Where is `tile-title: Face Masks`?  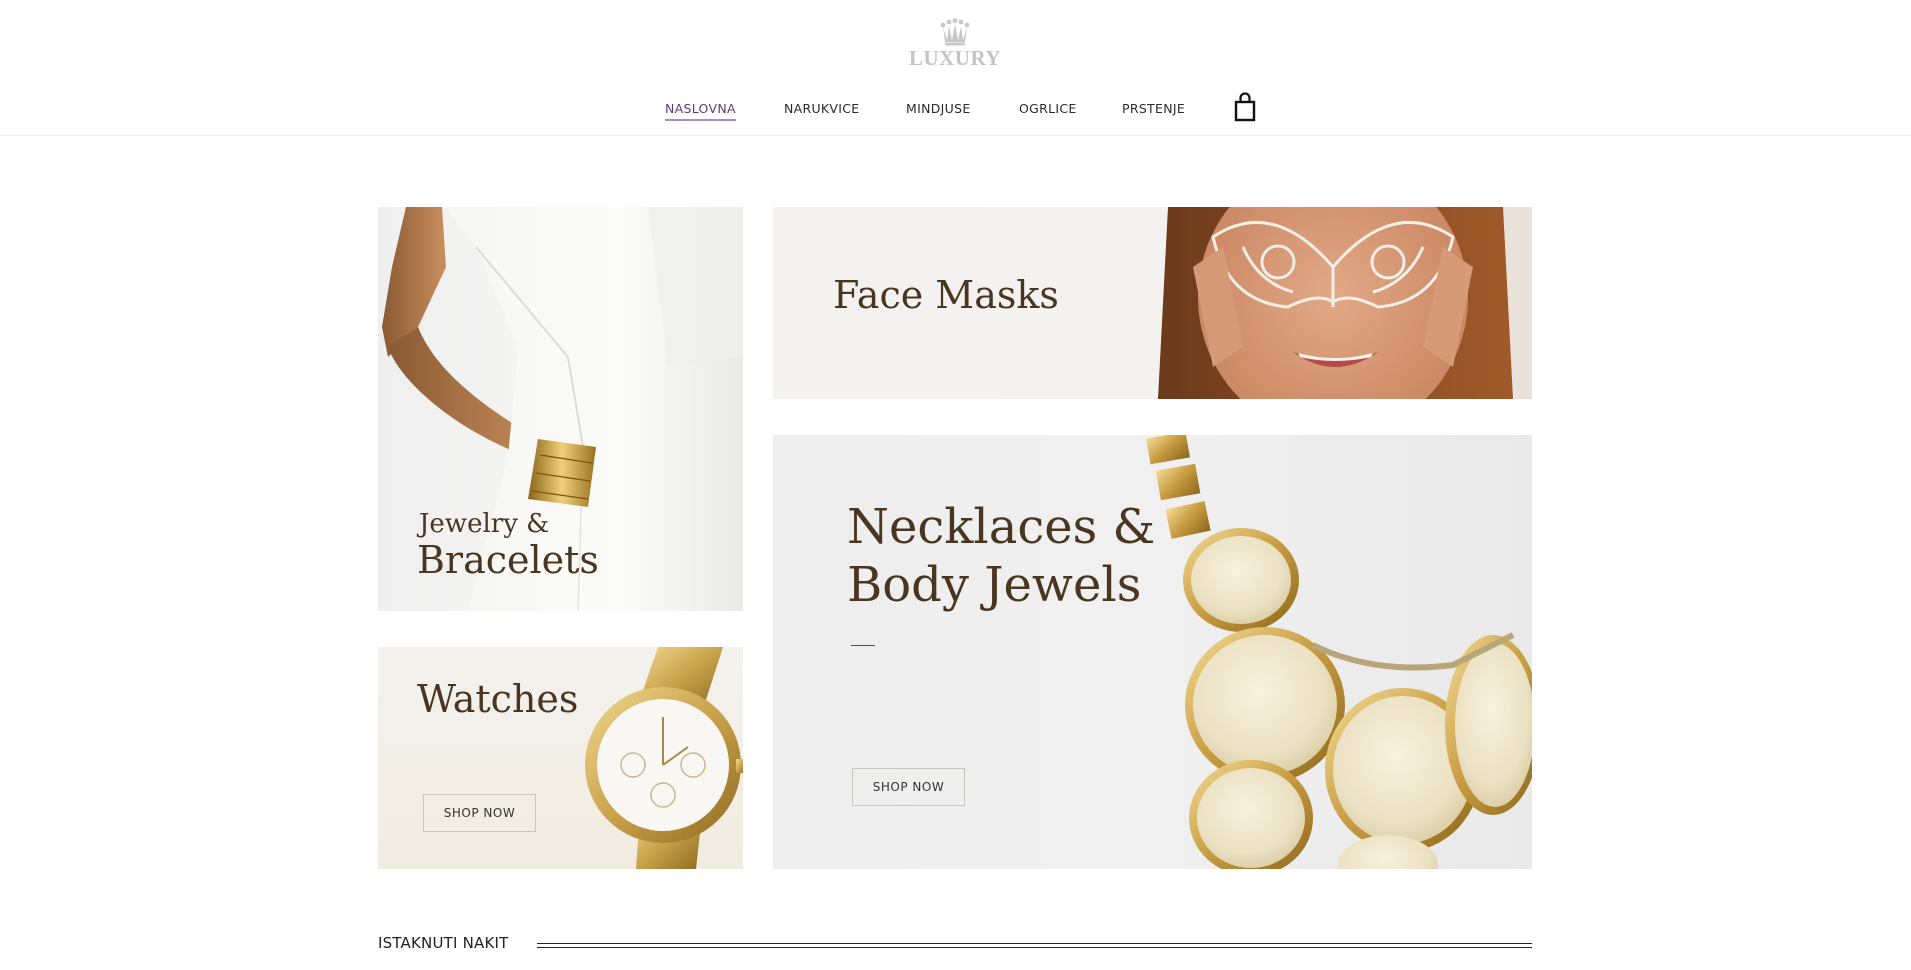 tile-title: Face Masks is located at coordinates (946, 295).